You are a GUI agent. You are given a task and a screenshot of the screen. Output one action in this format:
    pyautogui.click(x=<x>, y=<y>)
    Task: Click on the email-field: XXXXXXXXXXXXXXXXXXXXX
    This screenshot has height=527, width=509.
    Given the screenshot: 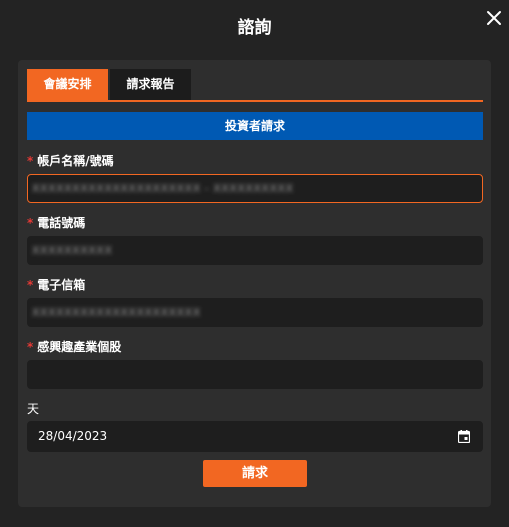 What is the action you would take?
    pyautogui.click(x=255, y=312)
    